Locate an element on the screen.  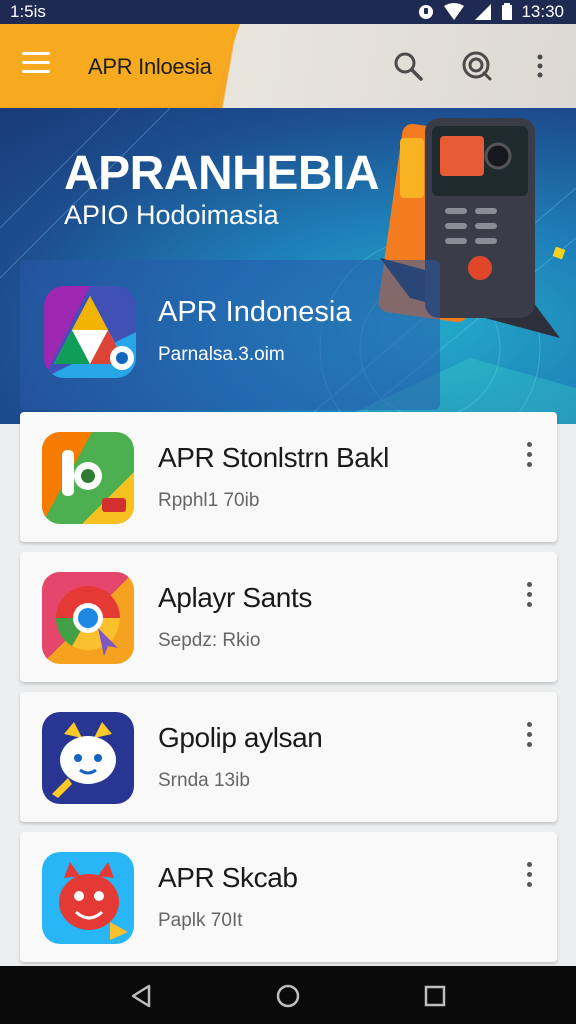
status-time-left: 1:5is is located at coordinates (28, 11).